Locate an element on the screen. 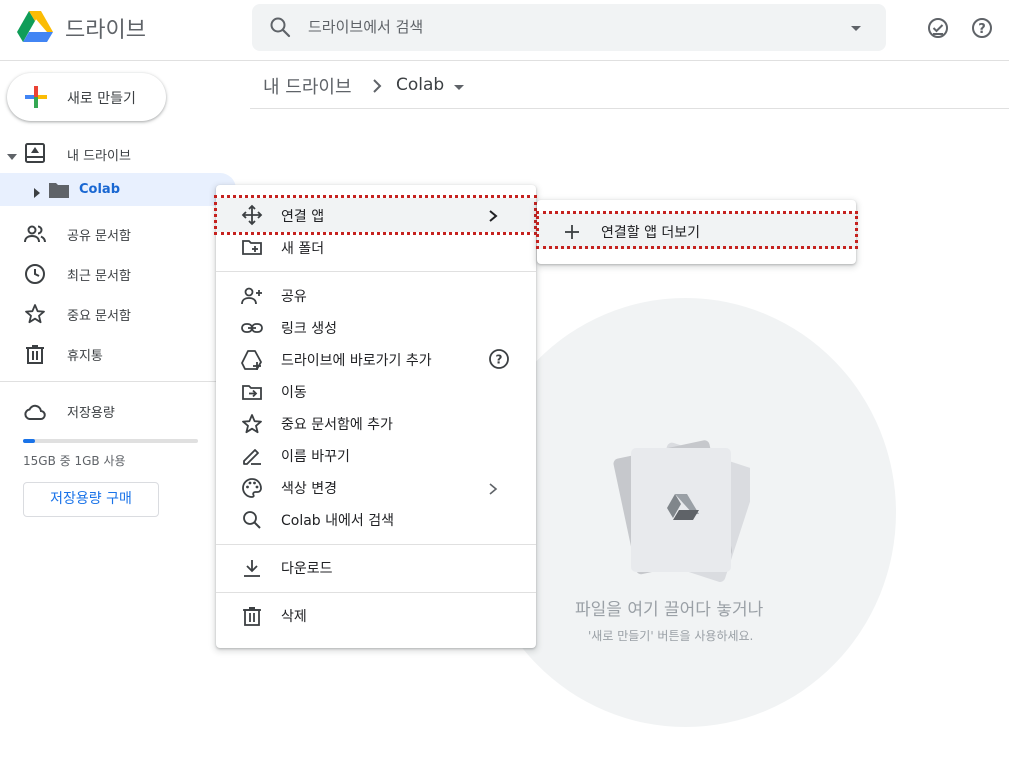 This screenshot has height=764, width=1009. sidebar-item-colab-label: Colab is located at coordinates (100, 189).